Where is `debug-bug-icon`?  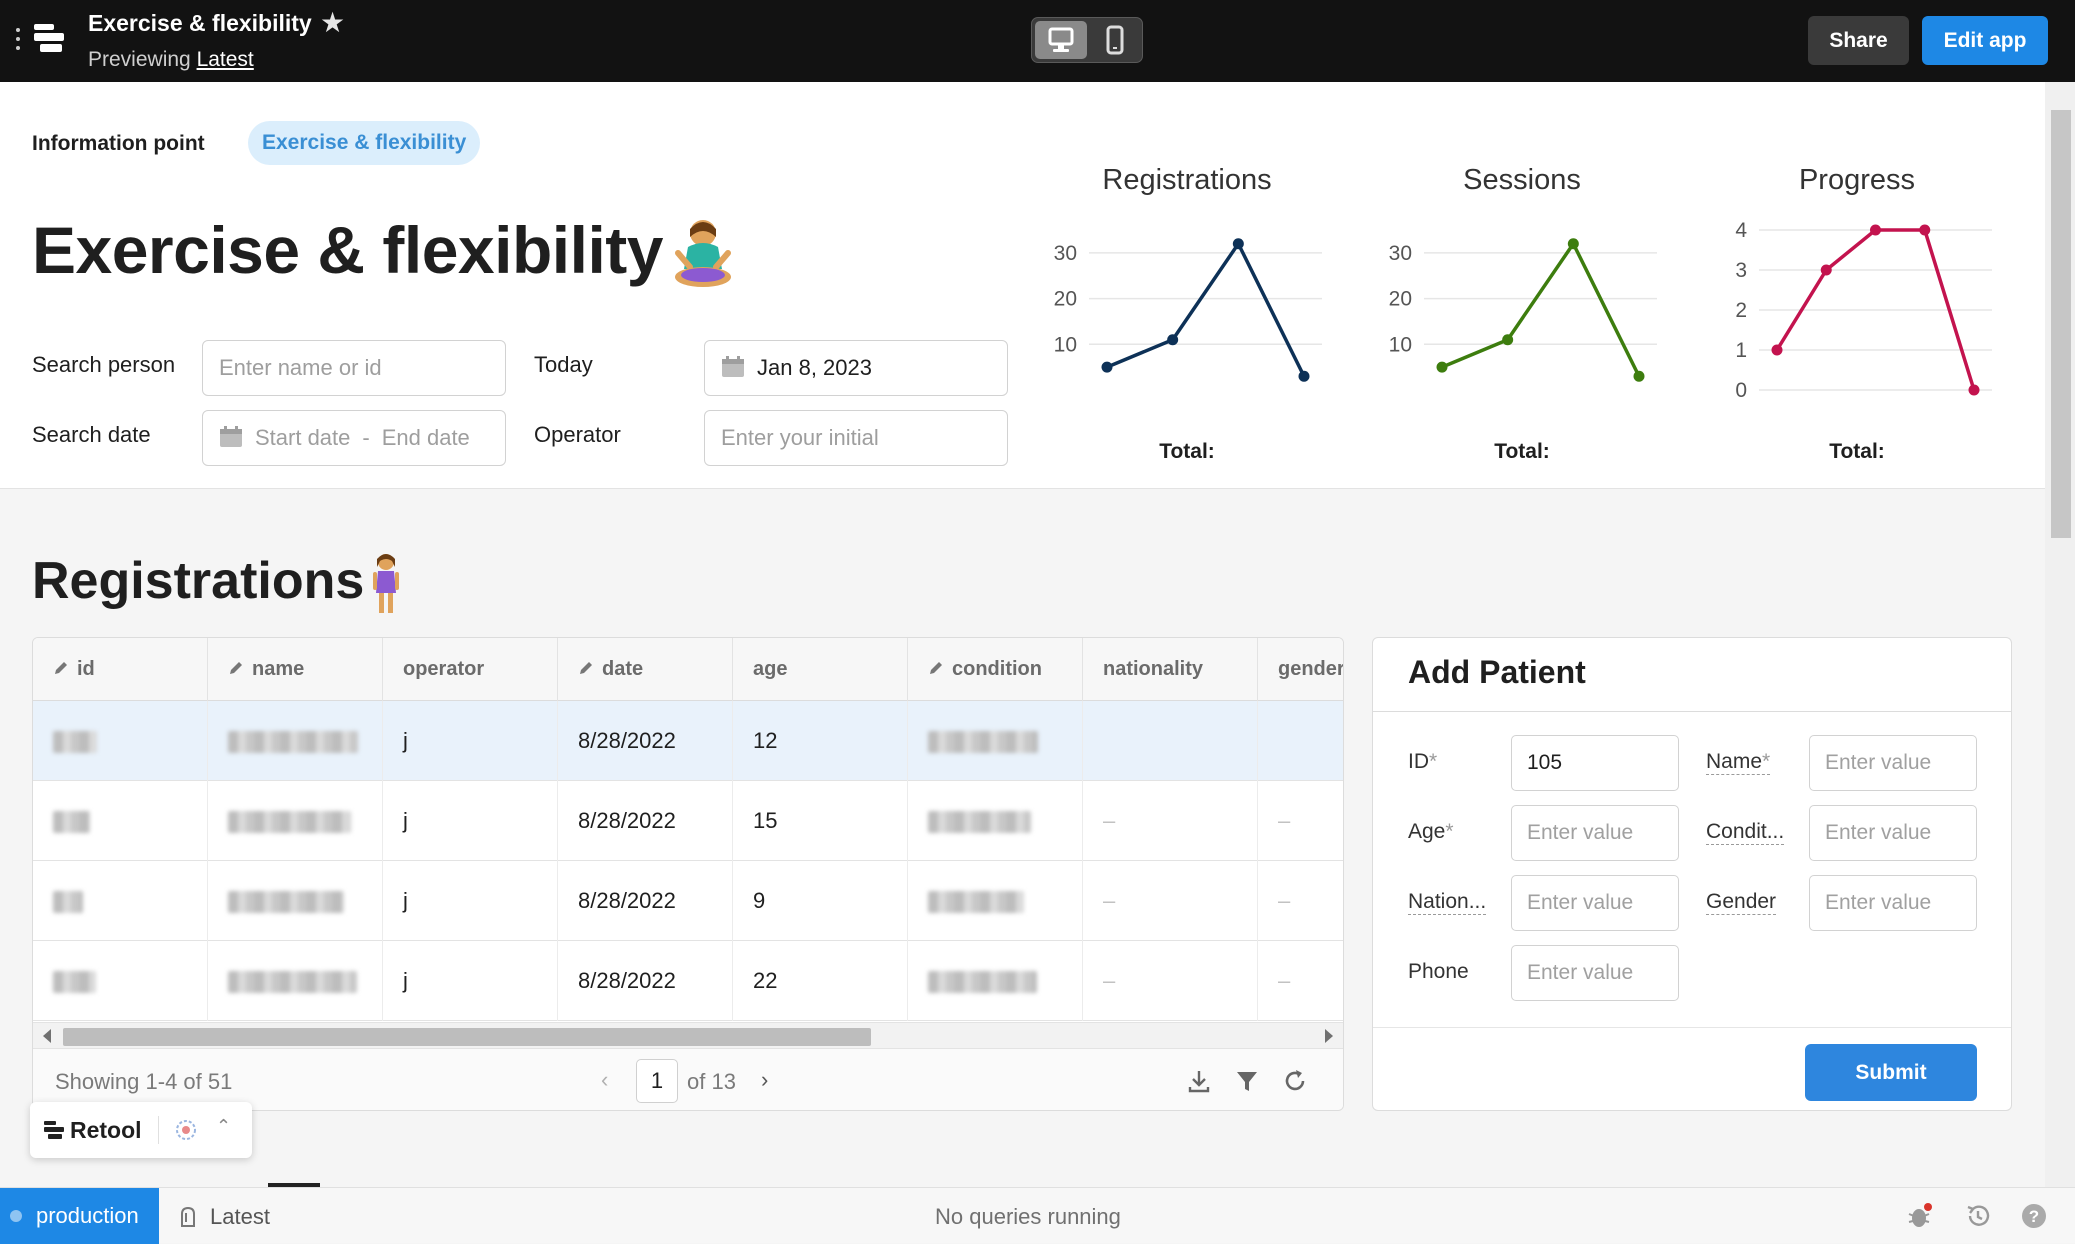 debug-bug-icon is located at coordinates (1920, 1216).